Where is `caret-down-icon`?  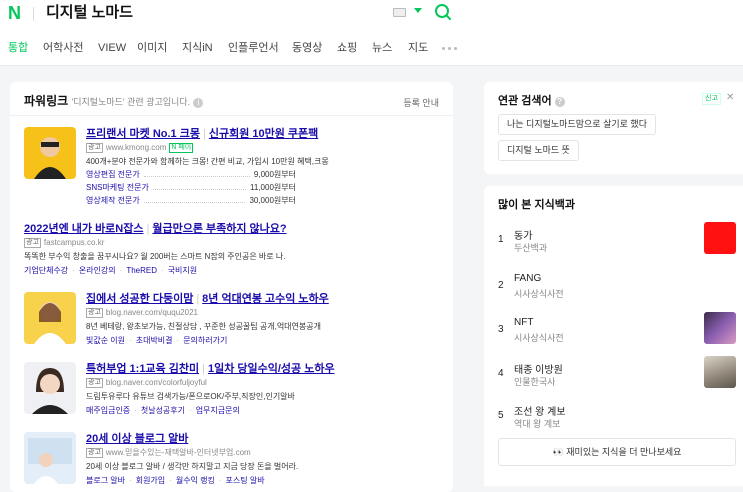 caret-down-icon is located at coordinates (418, 10).